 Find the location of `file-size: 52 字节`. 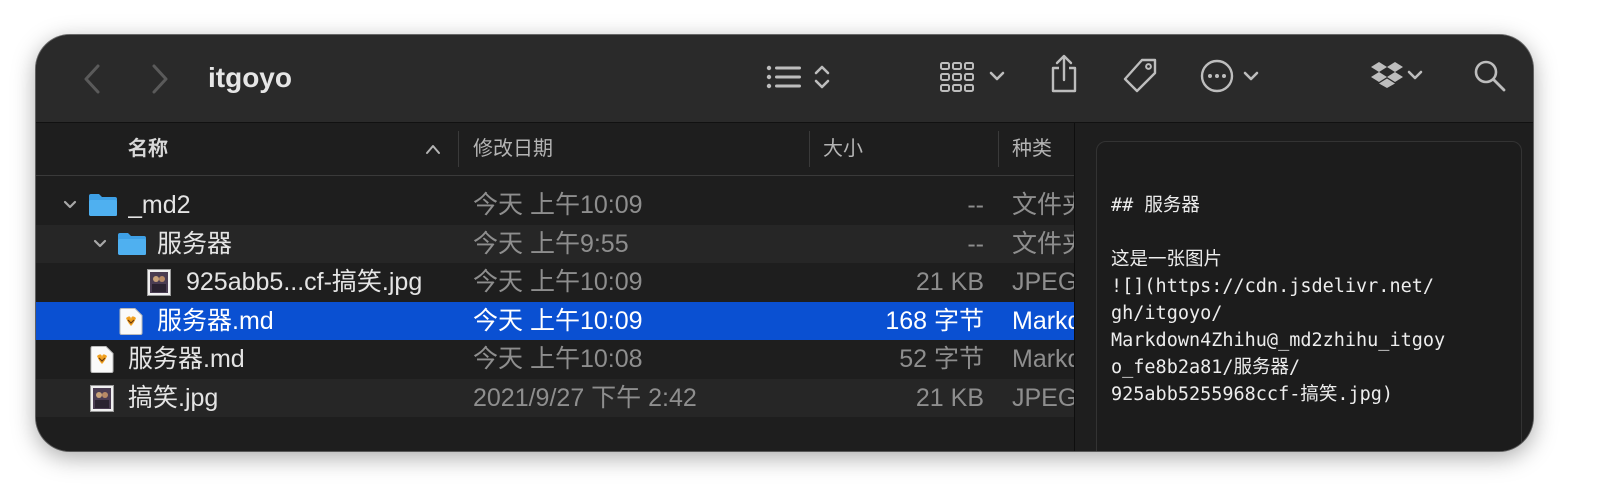

file-size: 52 字节 is located at coordinates (941, 359).